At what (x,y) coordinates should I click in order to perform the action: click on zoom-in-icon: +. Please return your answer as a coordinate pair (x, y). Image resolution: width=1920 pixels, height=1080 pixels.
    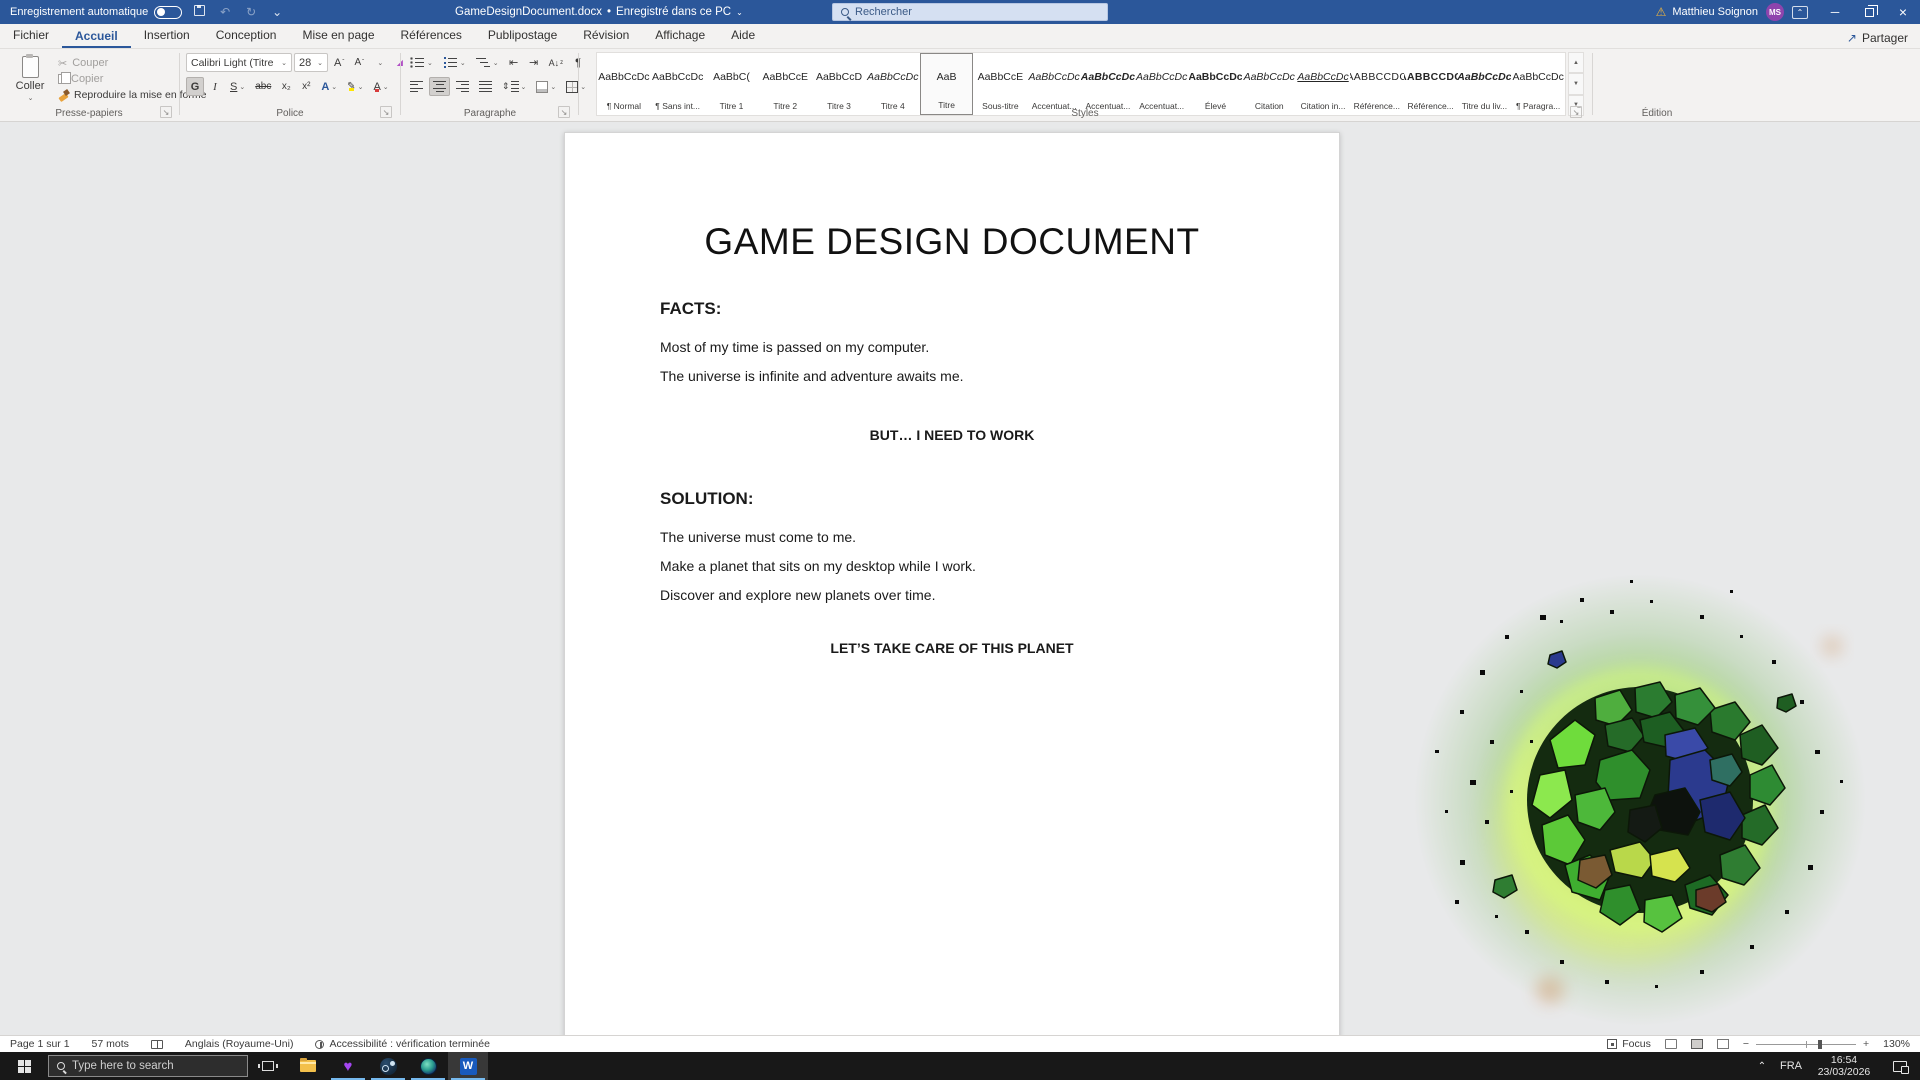
    Looking at the image, I should click on (1866, 1044).